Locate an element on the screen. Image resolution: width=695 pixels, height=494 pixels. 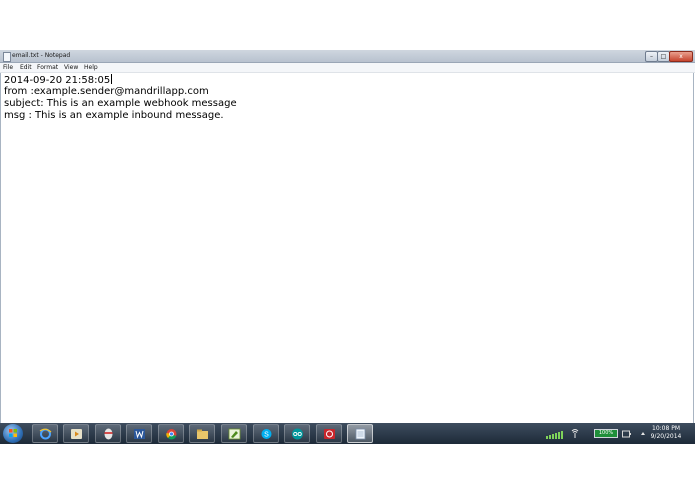
menu-file: File is located at coordinates (8, 67).